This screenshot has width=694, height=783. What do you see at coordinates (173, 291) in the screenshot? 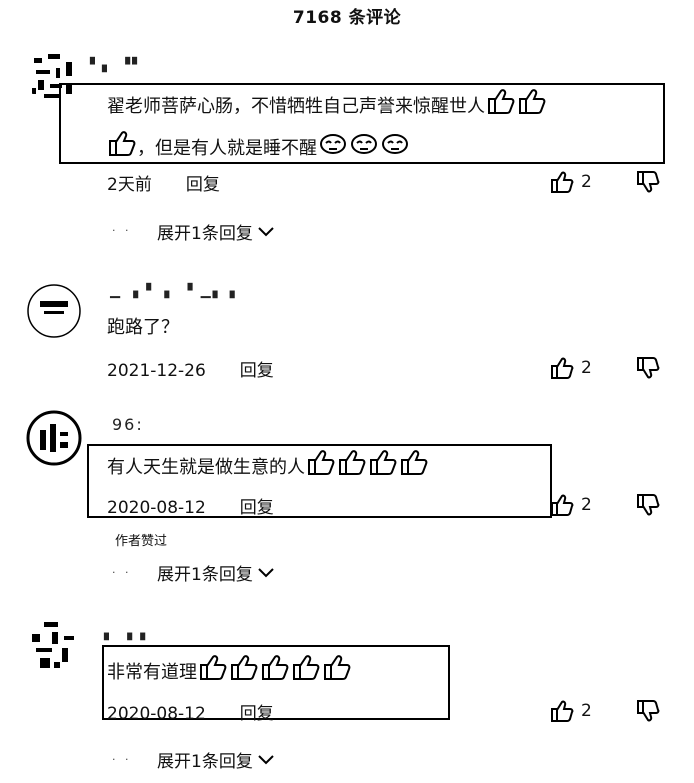
I see `username: ▁ ▗ ▘ ▖ ▝ ▁▖▗` at bounding box center [173, 291].